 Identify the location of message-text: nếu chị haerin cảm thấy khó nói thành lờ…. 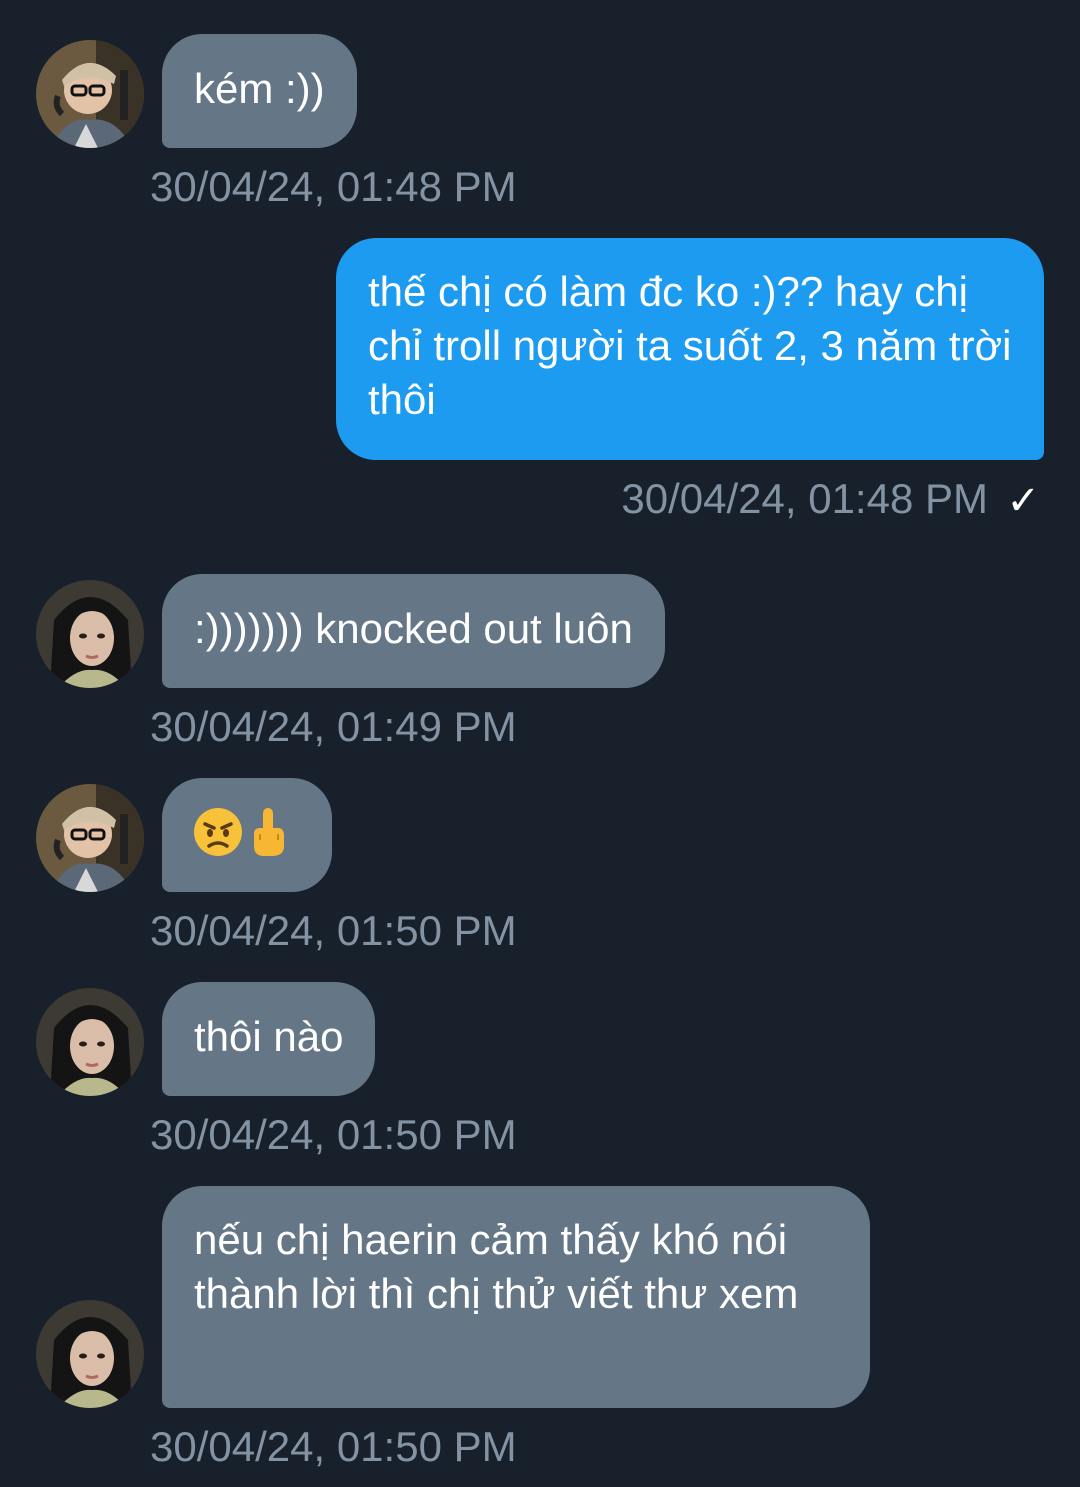
(496, 1266).